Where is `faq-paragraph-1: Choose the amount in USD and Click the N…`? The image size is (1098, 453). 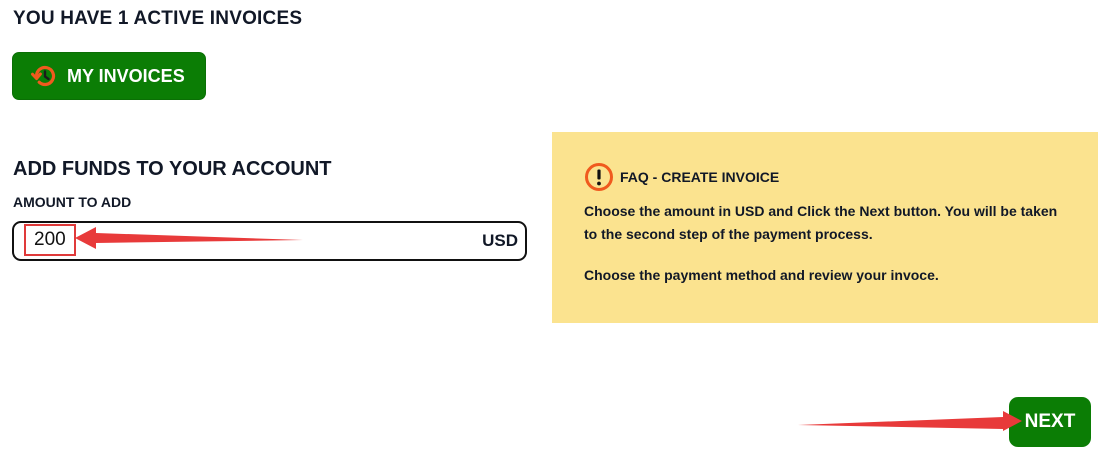
faq-paragraph-1: Choose the amount in USD and Click the N… is located at coordinates (821, 222).